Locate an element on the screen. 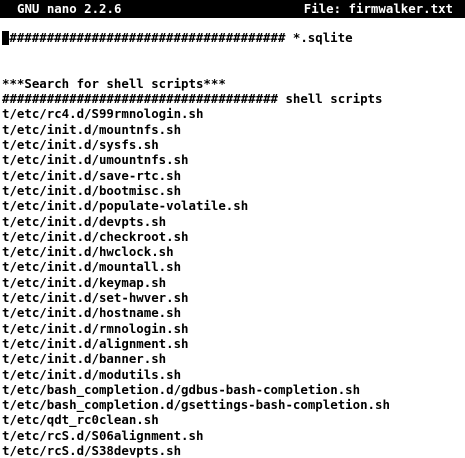  editor-line: t/etc/init.d/mountall.sh is located at coordinates (233, 266).